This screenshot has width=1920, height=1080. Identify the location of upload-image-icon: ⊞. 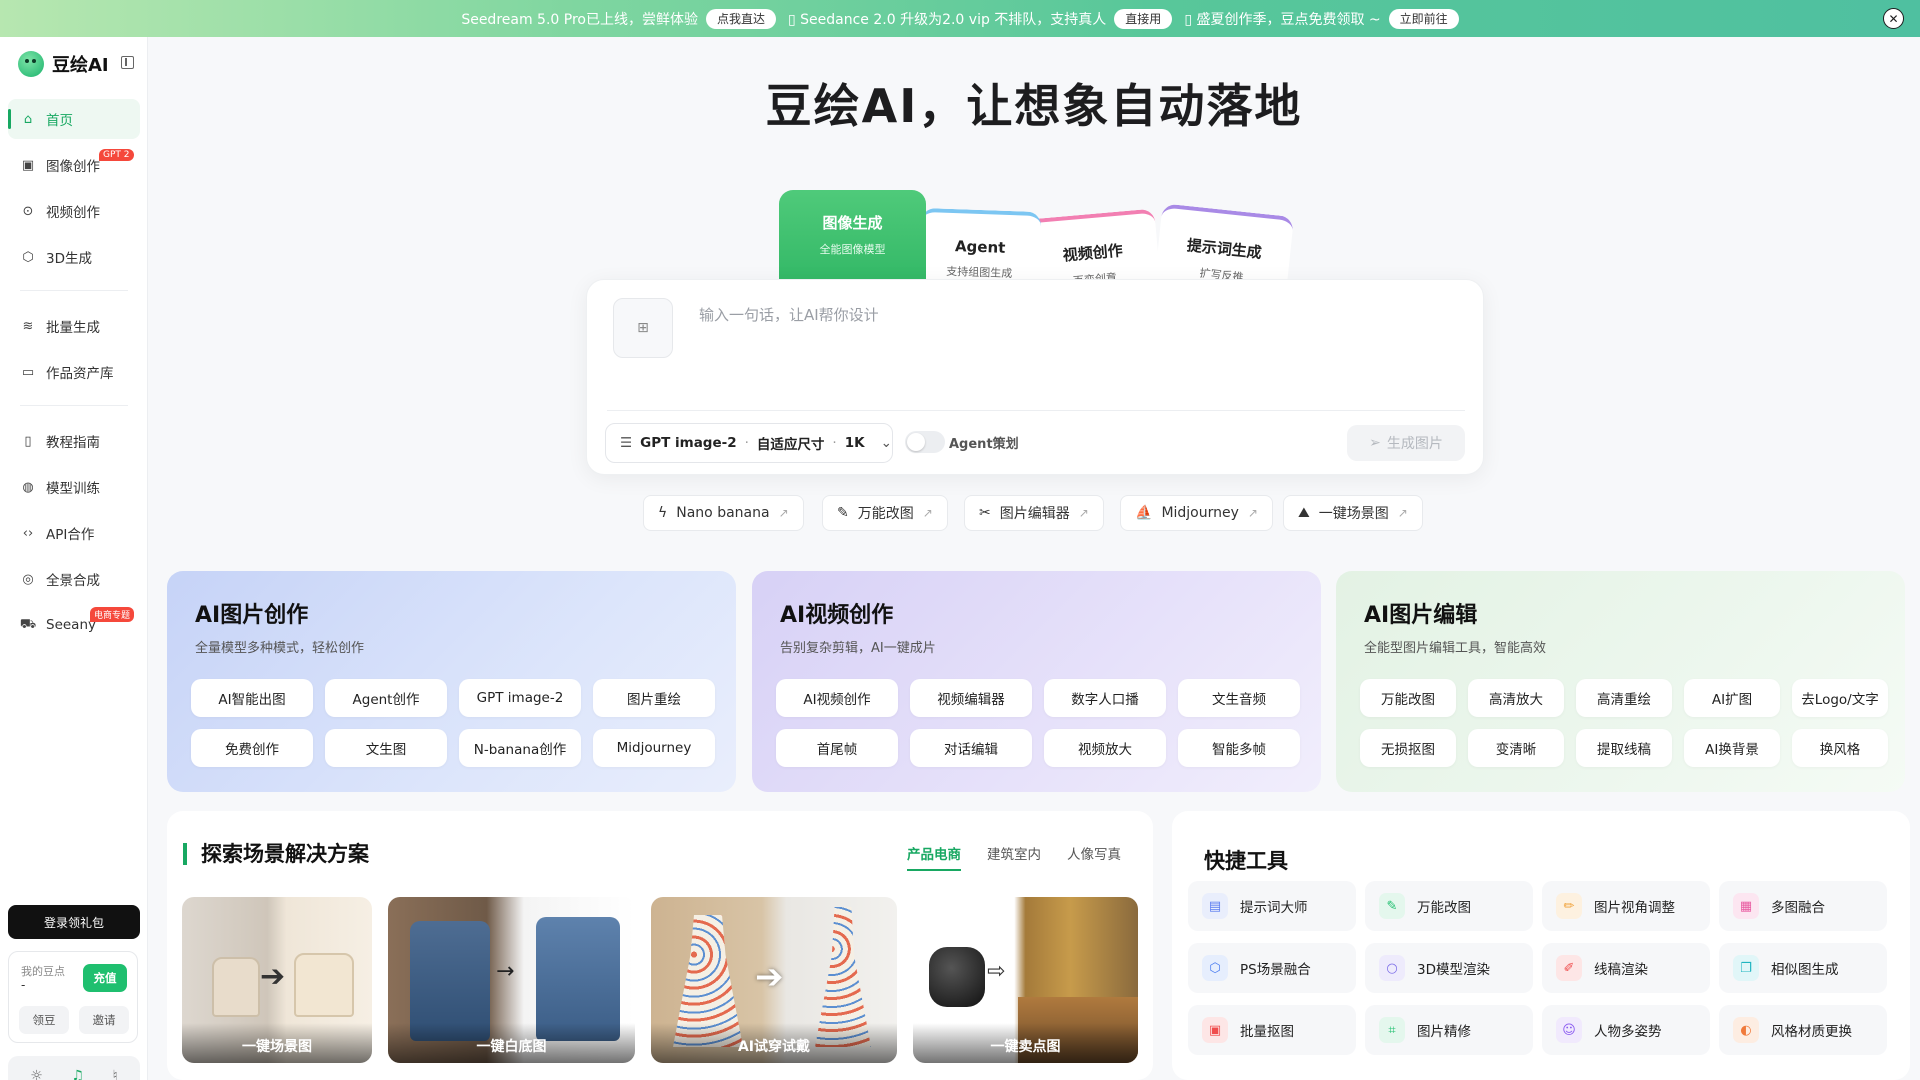
(643, 328).